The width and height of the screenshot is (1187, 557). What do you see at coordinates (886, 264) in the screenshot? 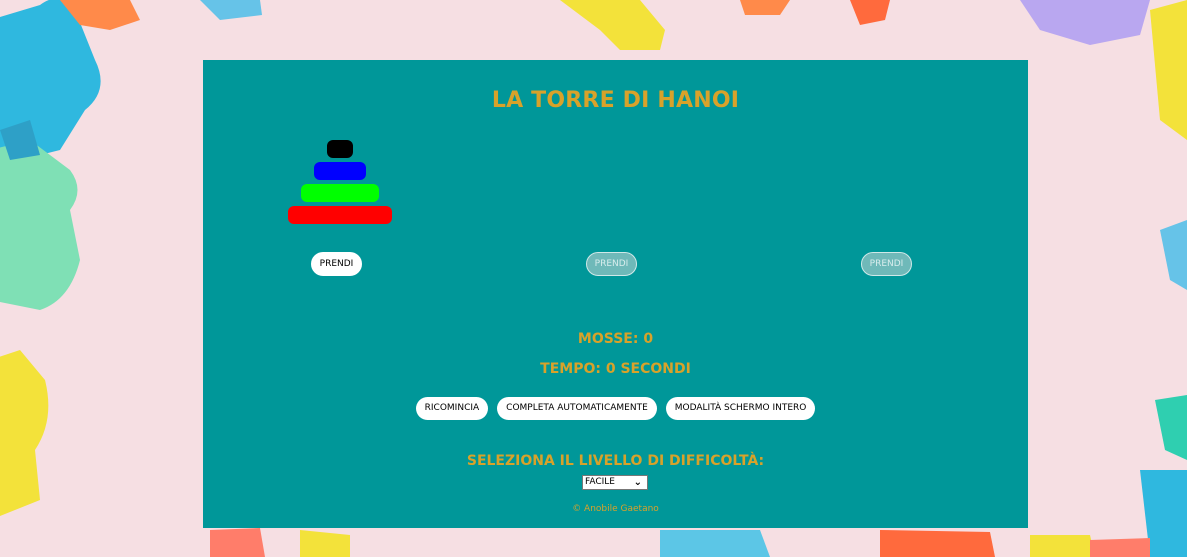
I see `take-button-tower-3: PRENDI` at bounding box center [886, 264].